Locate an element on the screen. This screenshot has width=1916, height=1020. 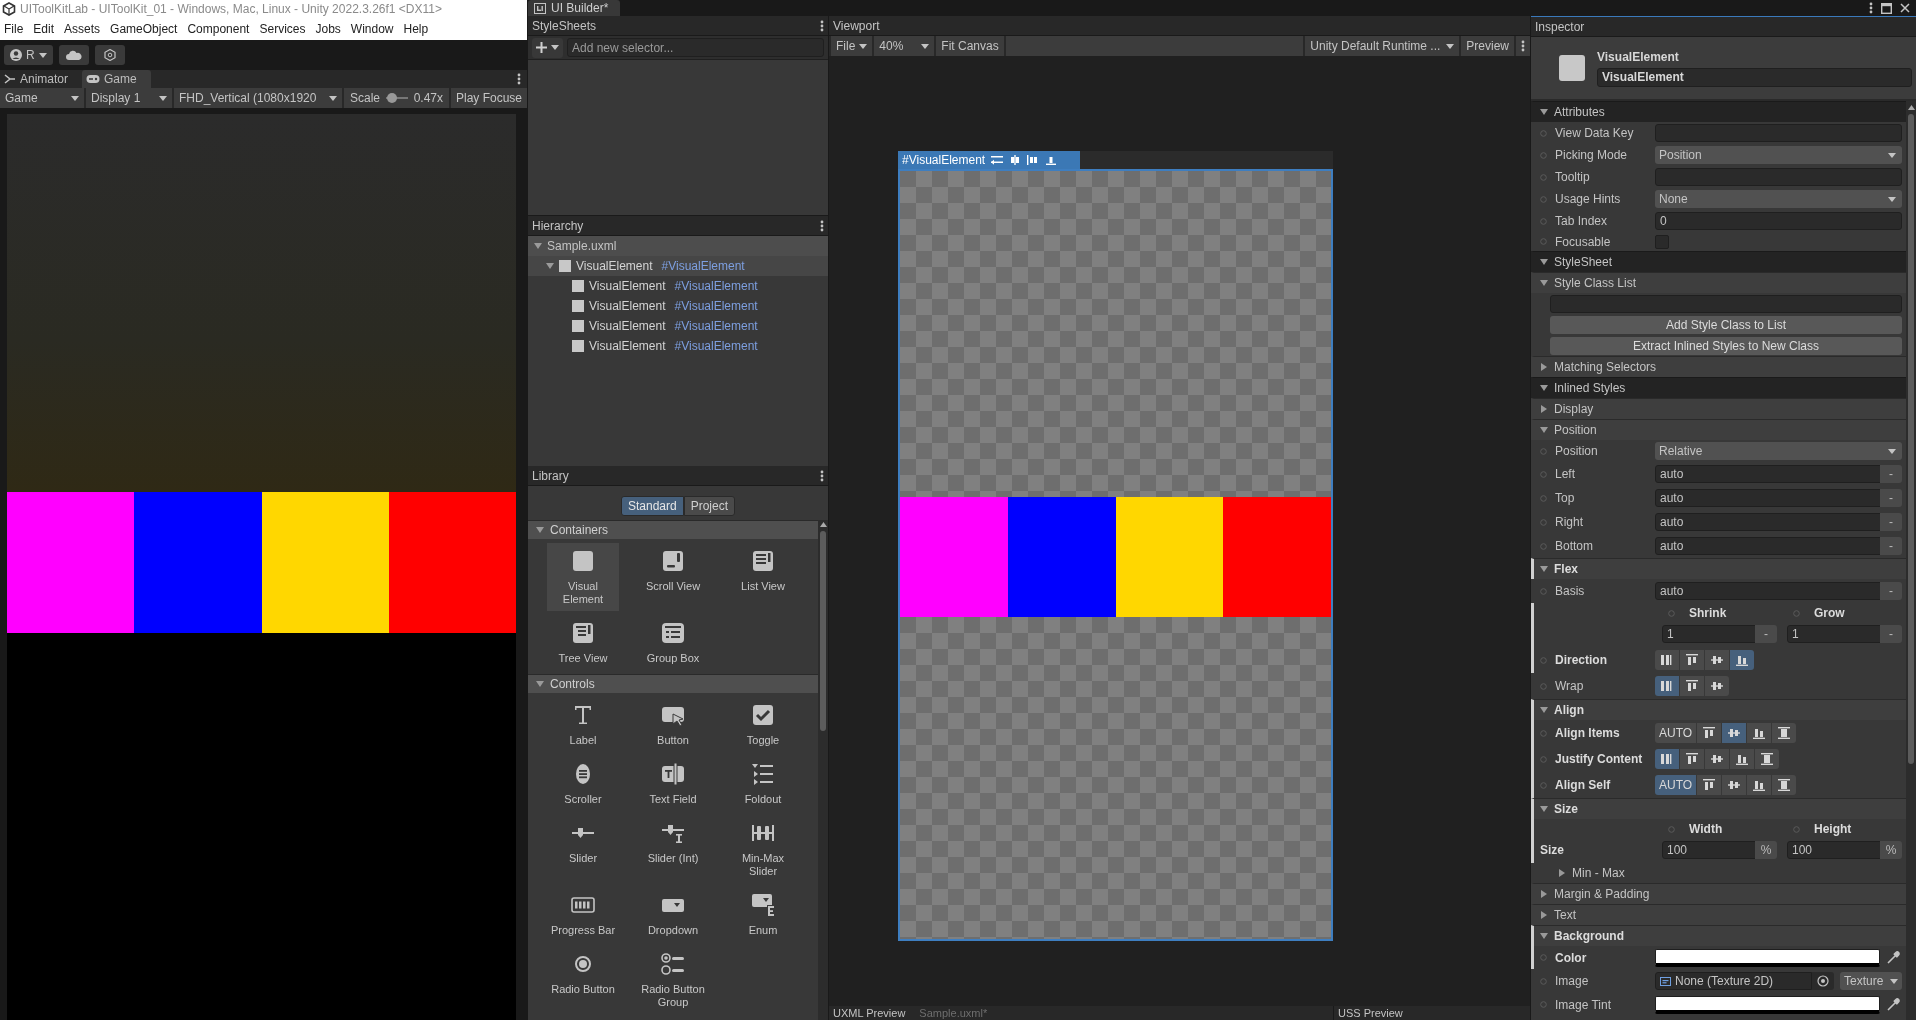
maximize-icon is located at coordinates (1886, 8).